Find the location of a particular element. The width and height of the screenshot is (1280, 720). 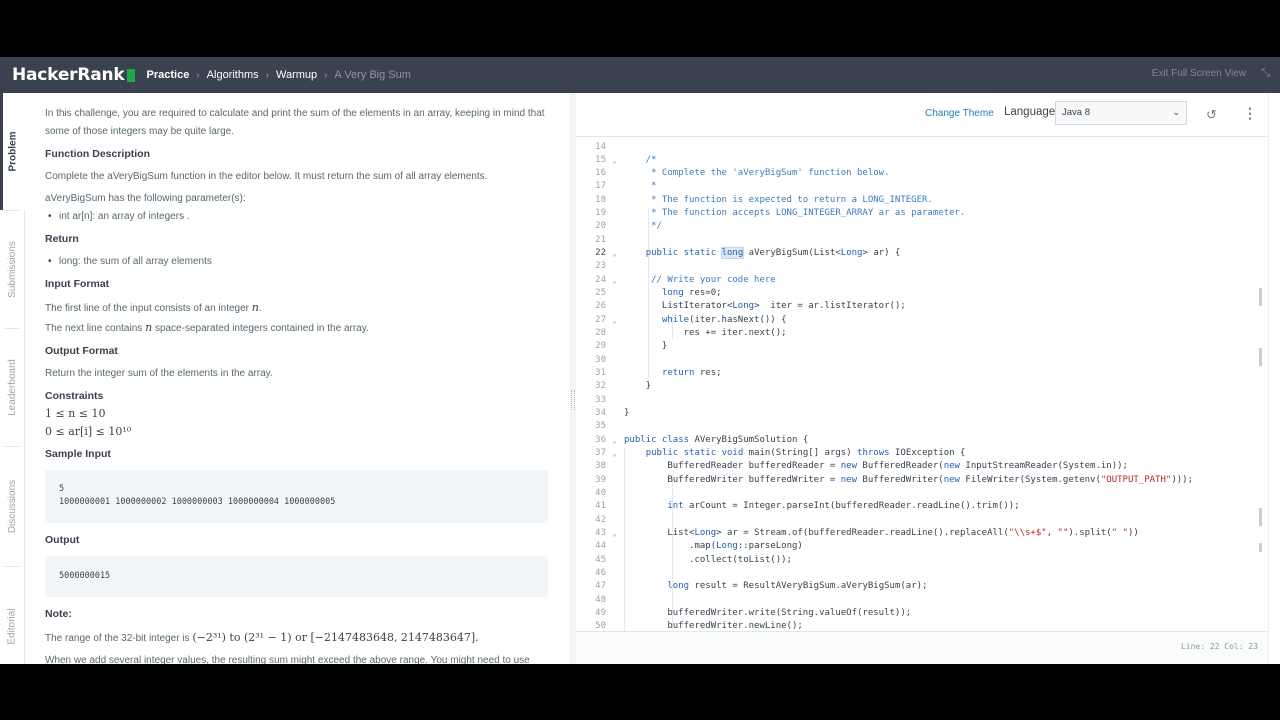

code-line: 20 */ is located at coordinates (628, 226).